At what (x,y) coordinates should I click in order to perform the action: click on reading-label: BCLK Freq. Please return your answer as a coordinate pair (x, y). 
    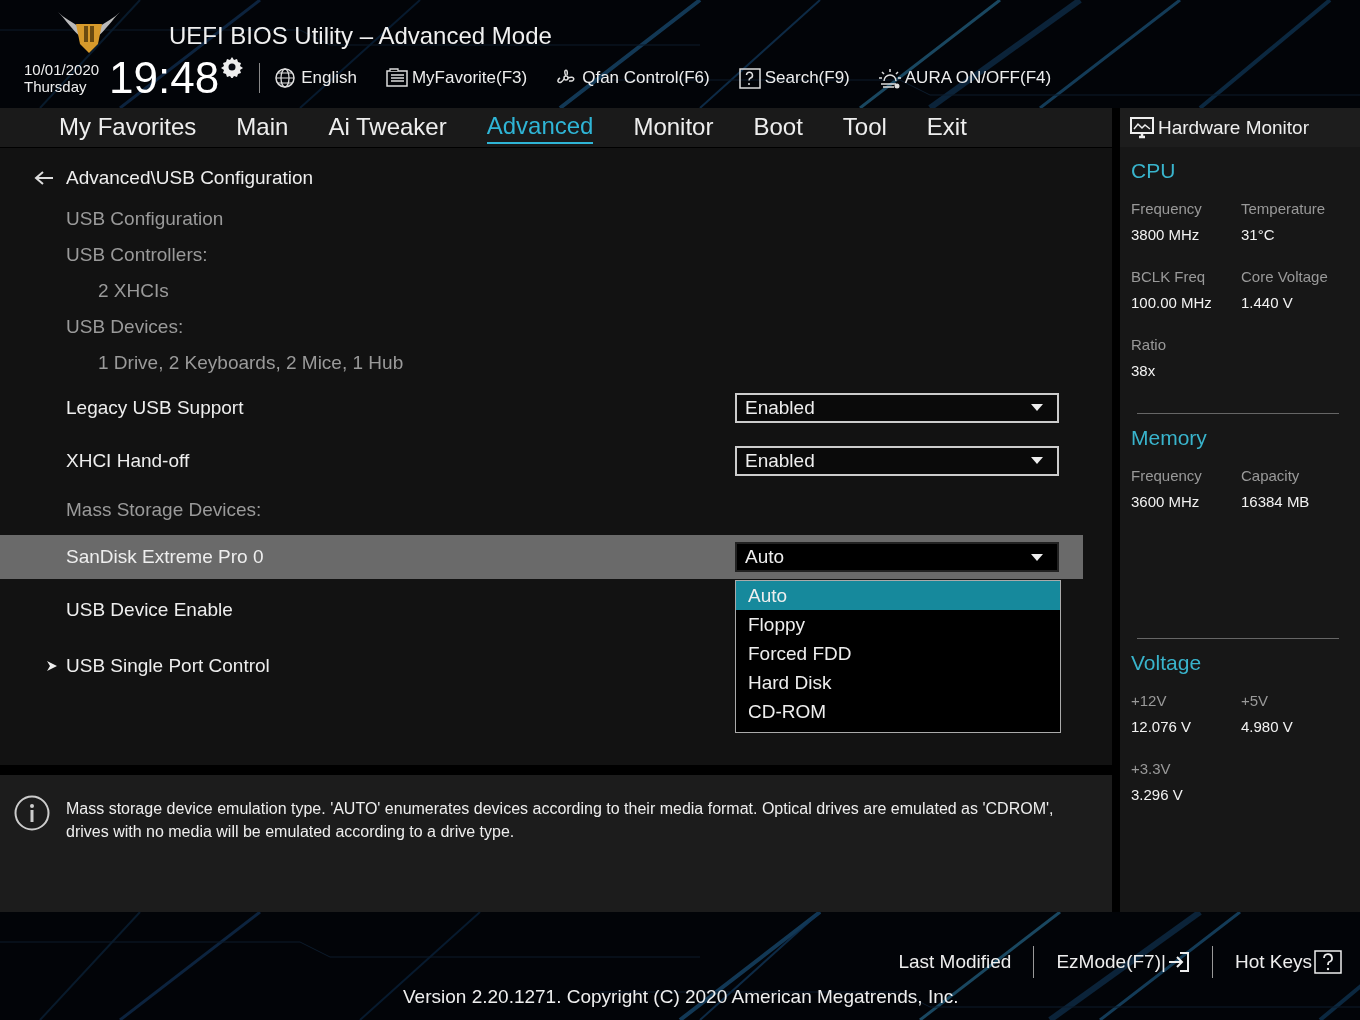
    Looking at the image, I should click on (1169, 277).